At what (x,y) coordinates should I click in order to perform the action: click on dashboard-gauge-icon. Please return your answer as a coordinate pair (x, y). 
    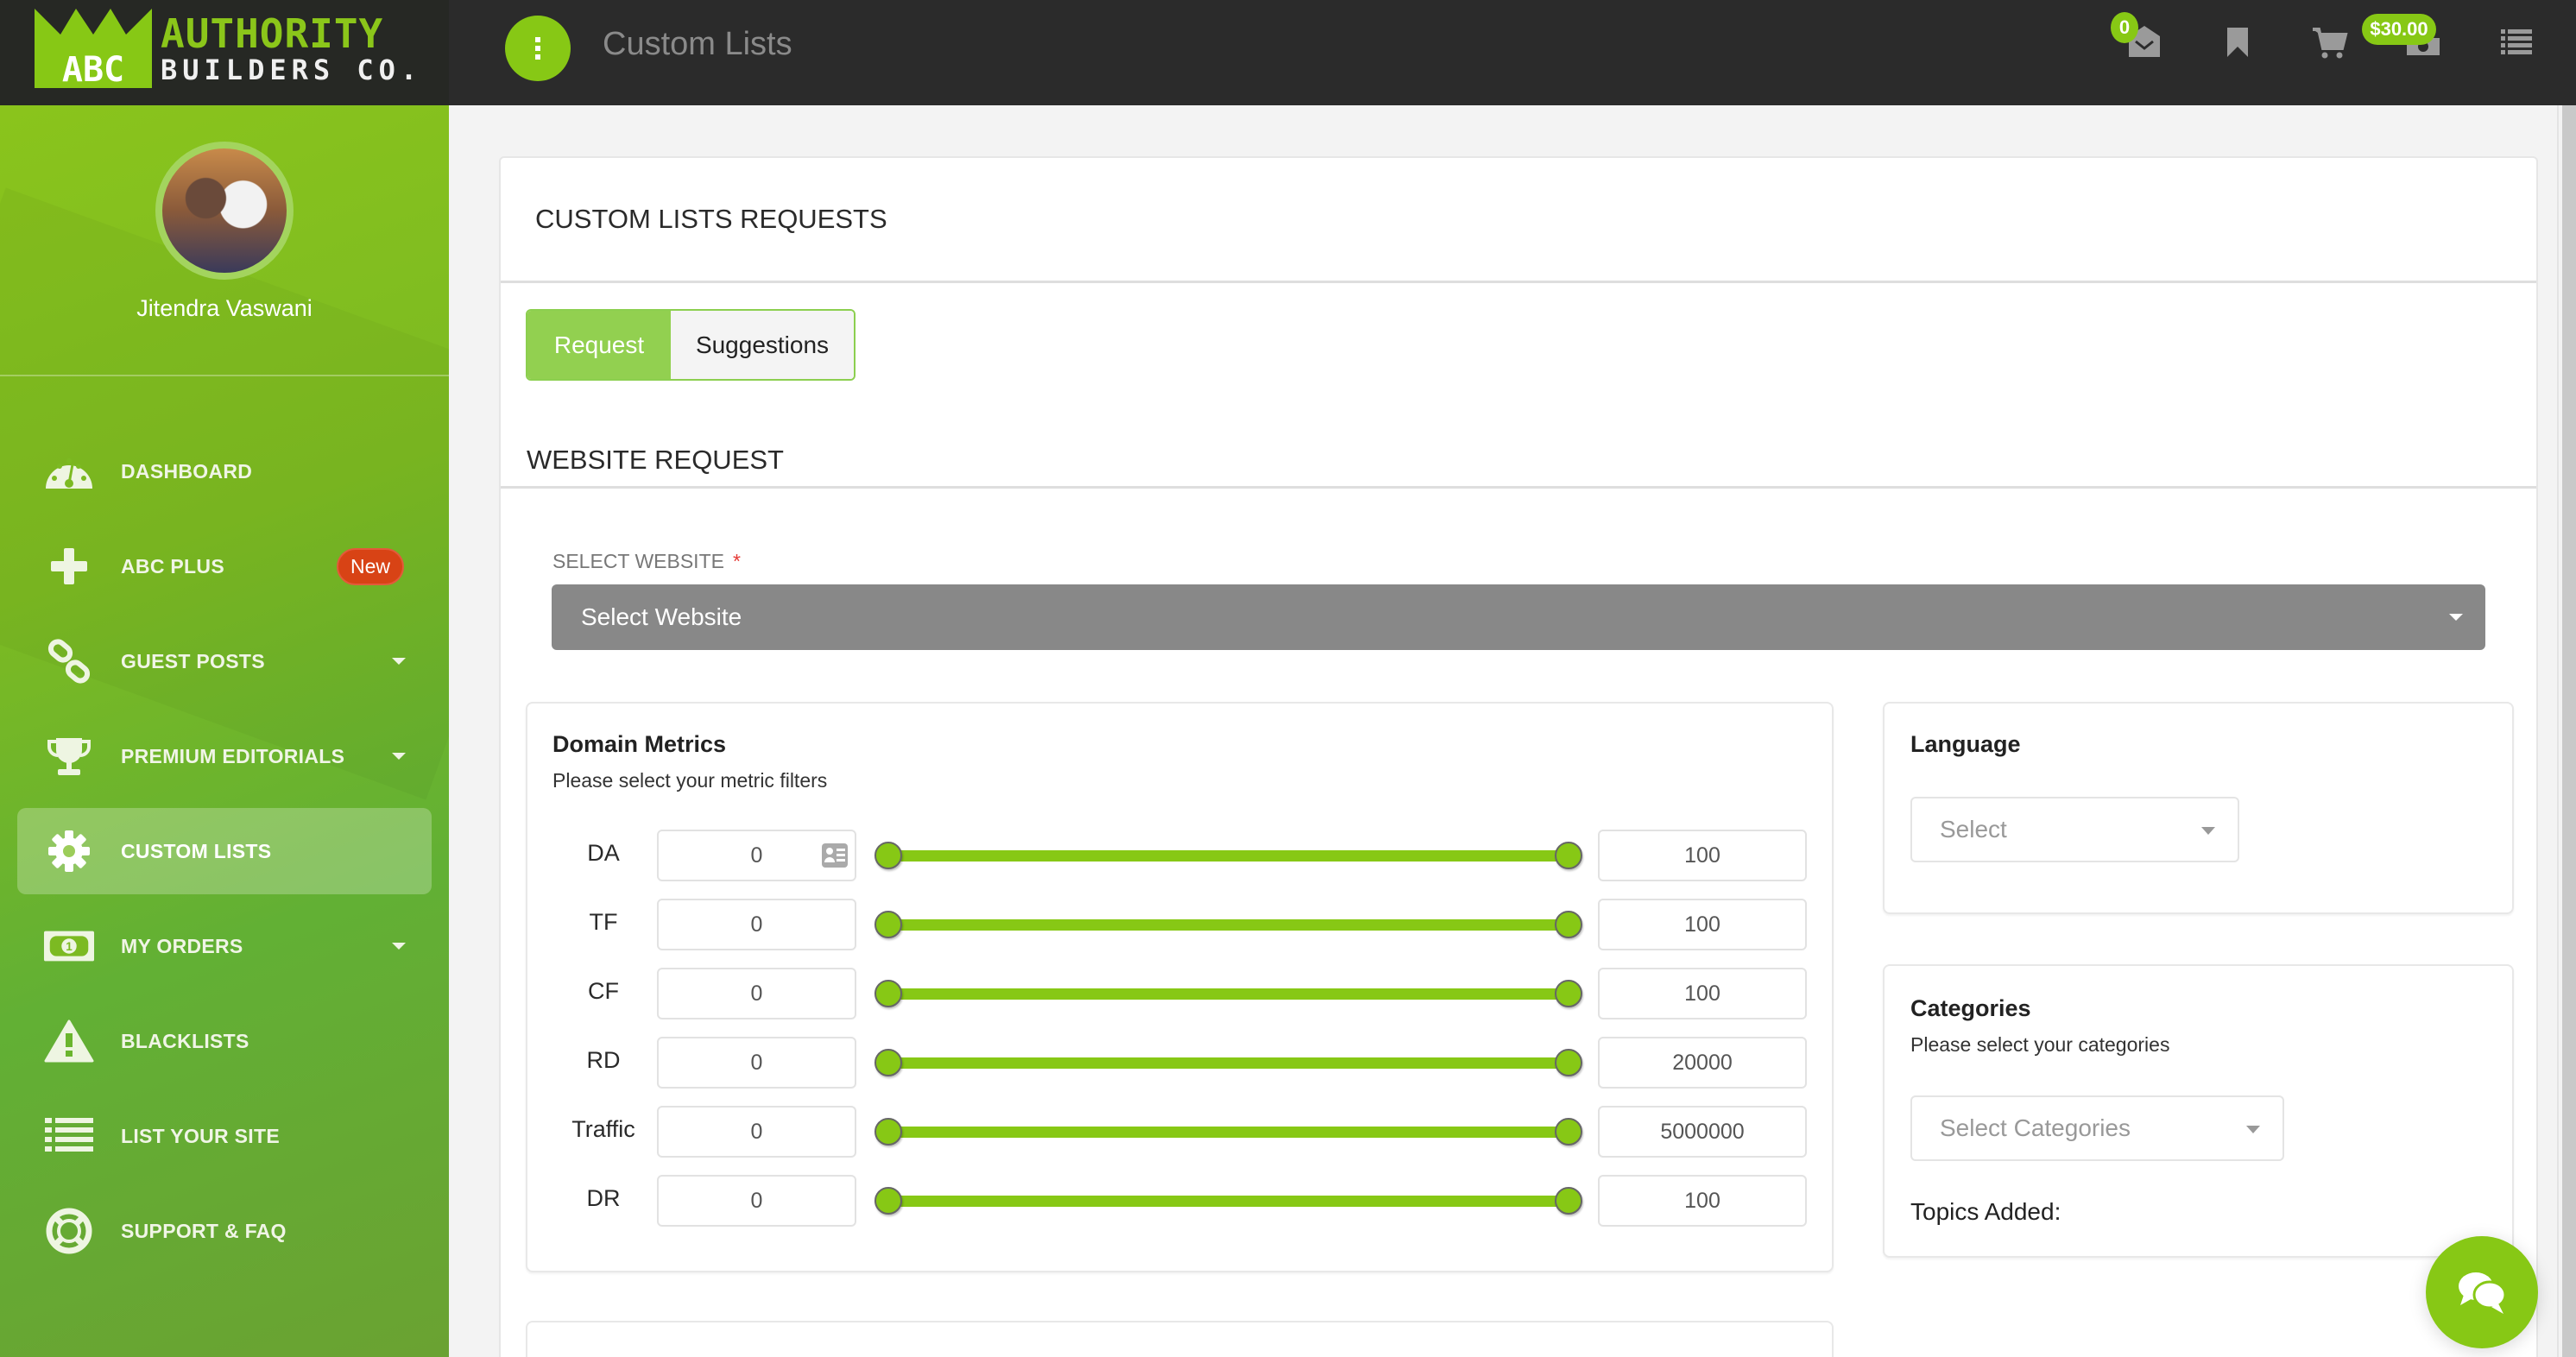
    Looking at the image, I should click on (69, 471).